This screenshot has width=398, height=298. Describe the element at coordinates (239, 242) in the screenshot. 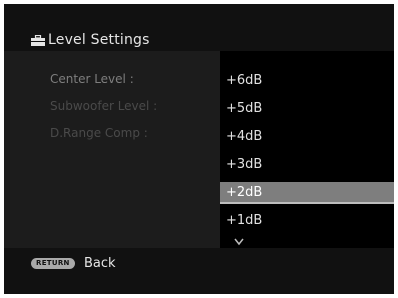

I see `chevron-down-icon` at that location.